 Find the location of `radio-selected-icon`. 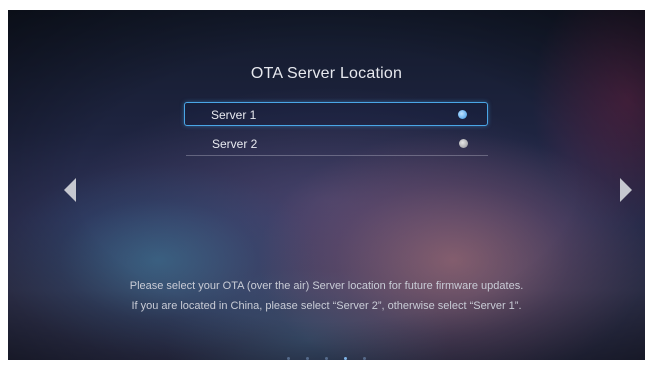

radio-selected-icon is located at coordinates (462, 114).